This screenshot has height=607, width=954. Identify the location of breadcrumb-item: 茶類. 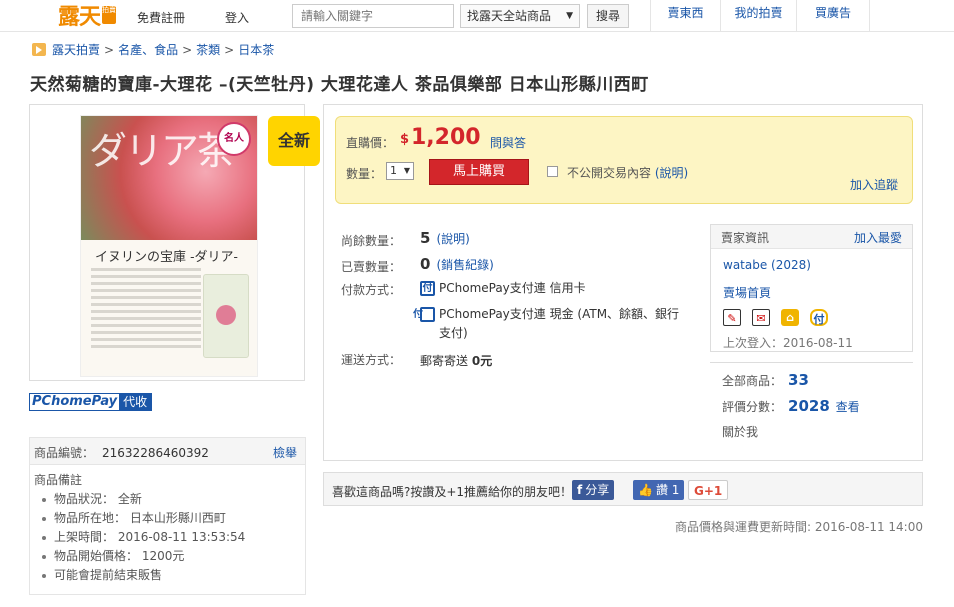
(208, 49).